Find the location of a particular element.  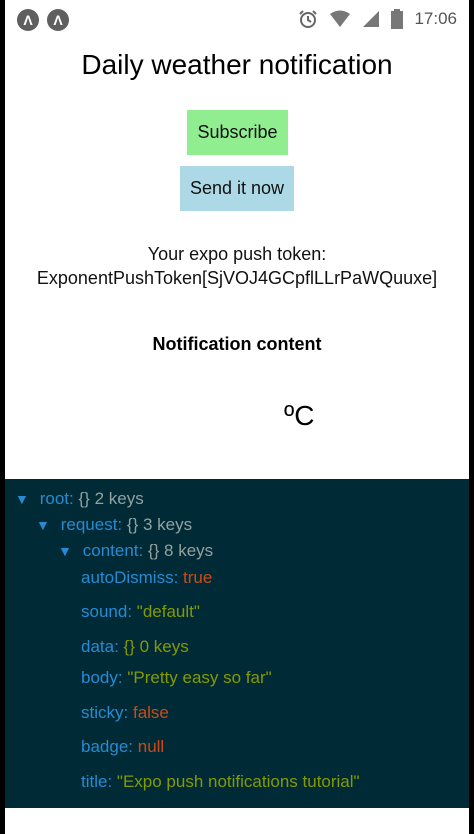

tree-key: data: is located at coordinates (100, 646).